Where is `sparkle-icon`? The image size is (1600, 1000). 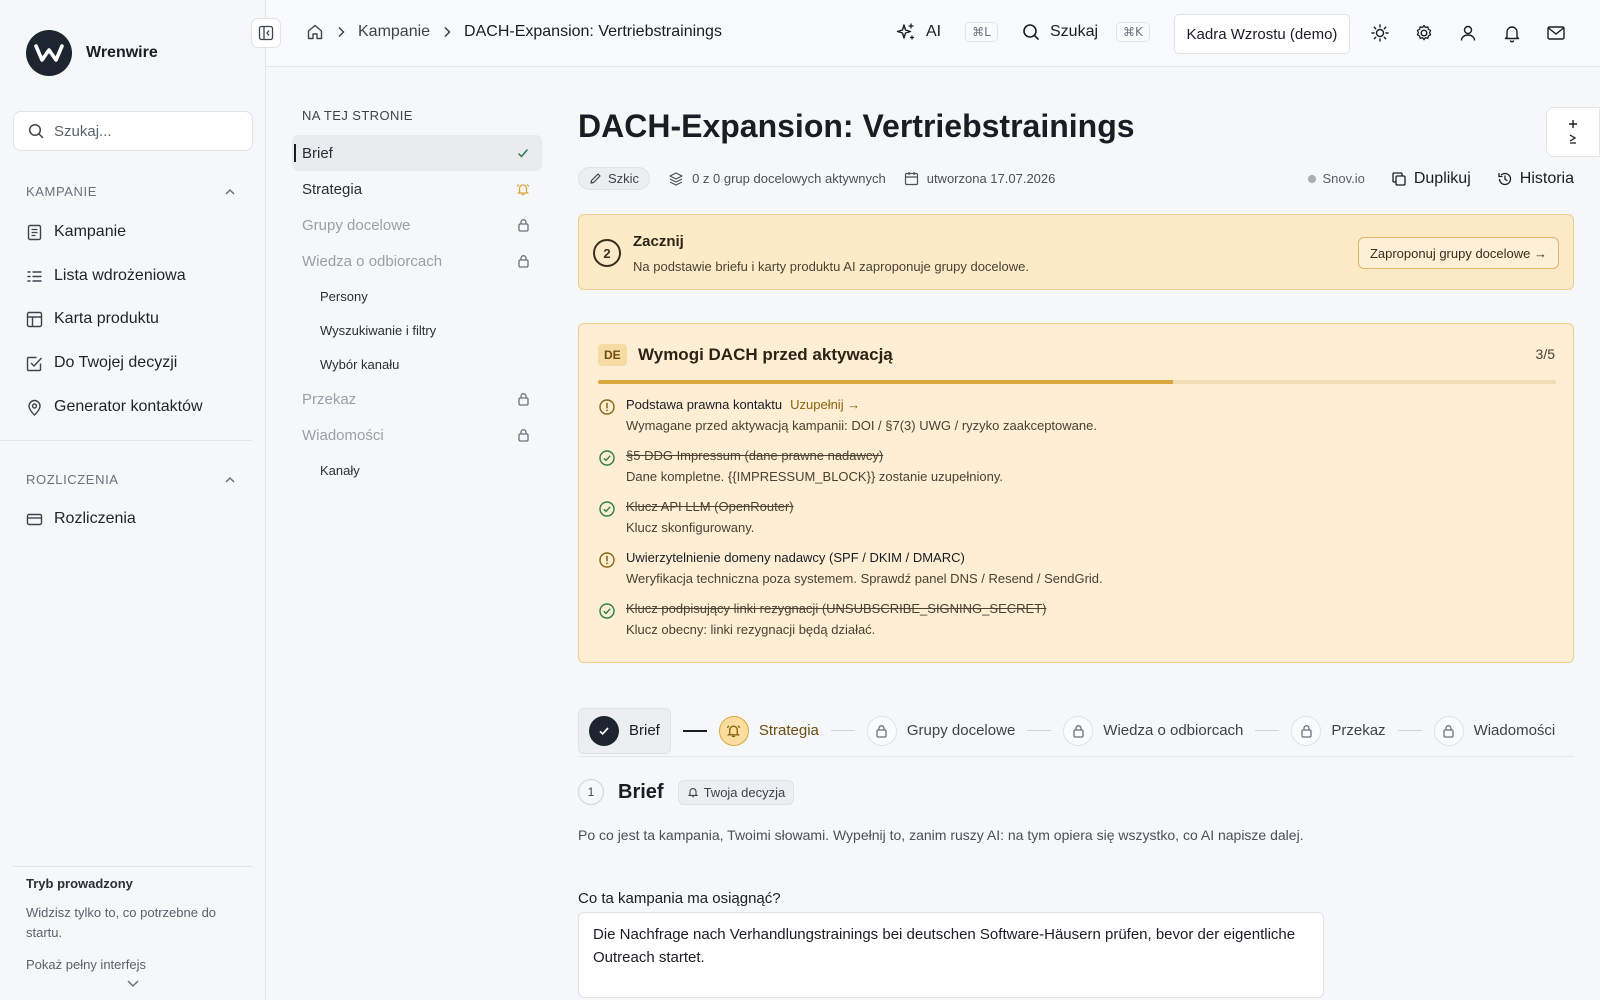 sparkle-icon is located at coordinates (1573, 124).